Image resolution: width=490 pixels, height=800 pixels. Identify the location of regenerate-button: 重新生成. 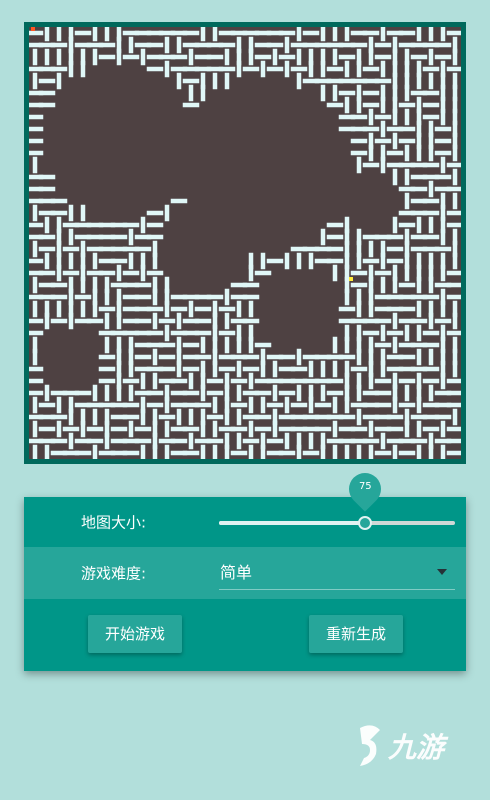
(356, 634).